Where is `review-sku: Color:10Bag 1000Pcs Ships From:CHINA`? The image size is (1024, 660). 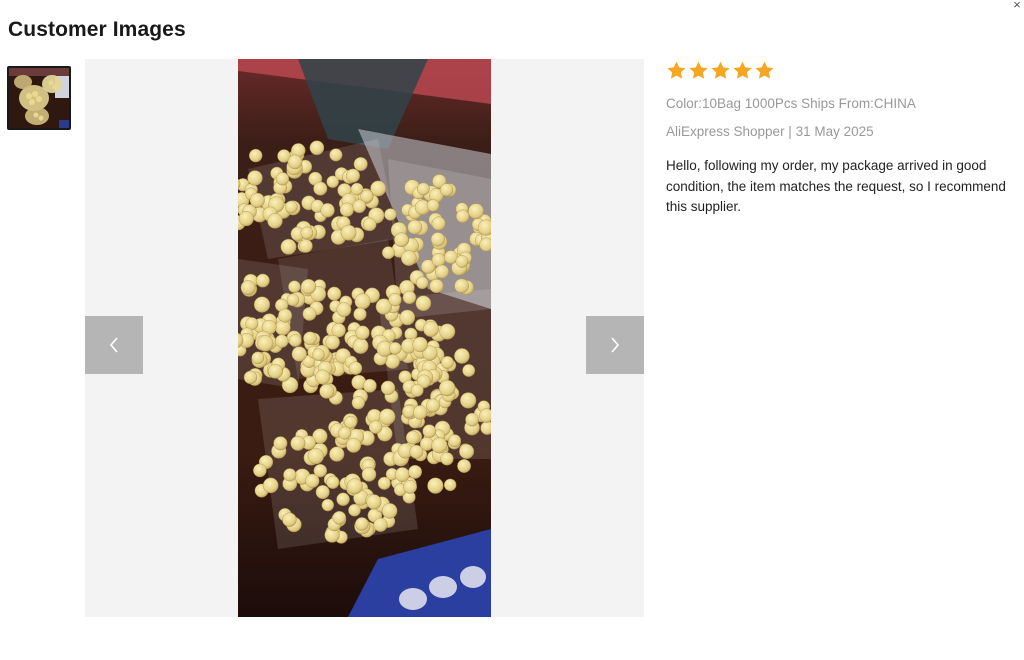 review-sku: Color:10Bag 1000Pcs Ships From:CHINA is located at coordinates (791, 103).